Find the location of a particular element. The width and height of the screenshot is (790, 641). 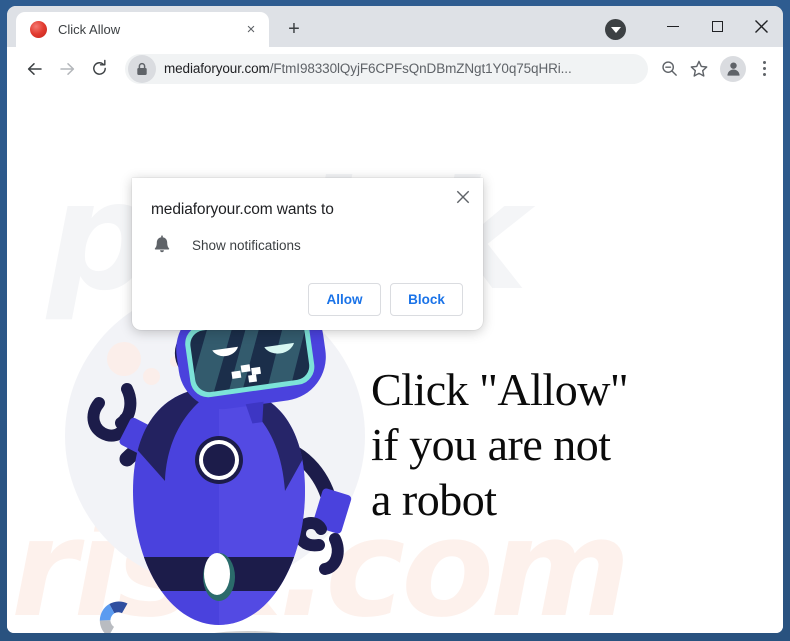

three-dot-menu-icon is located at coordinates (764, 69).